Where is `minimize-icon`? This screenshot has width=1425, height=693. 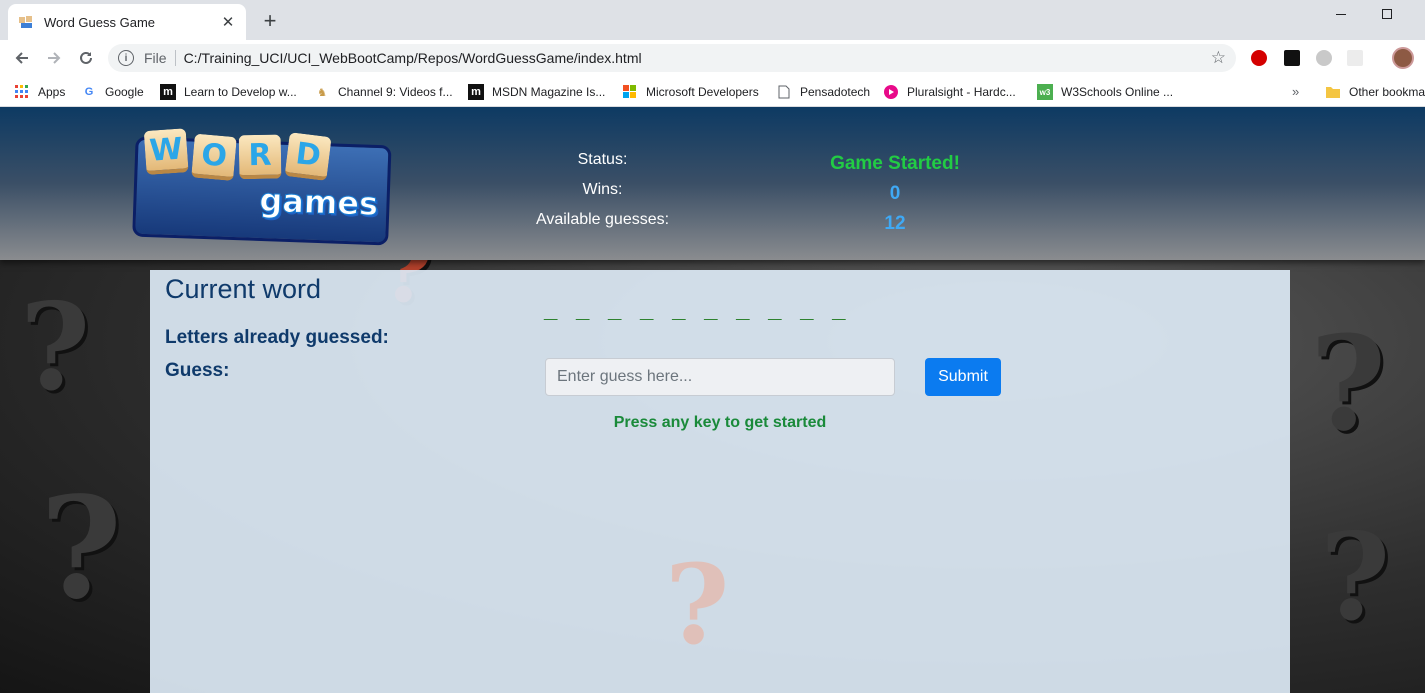 minimize-icon is located at coordinates (1341, 14).